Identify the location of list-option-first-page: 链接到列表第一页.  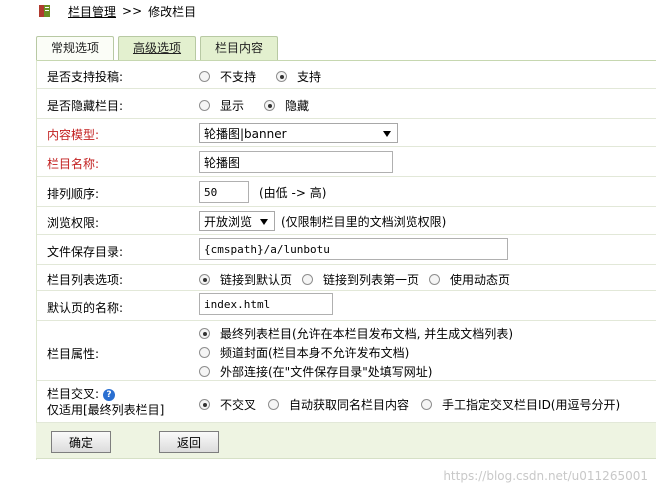
(360, 279).